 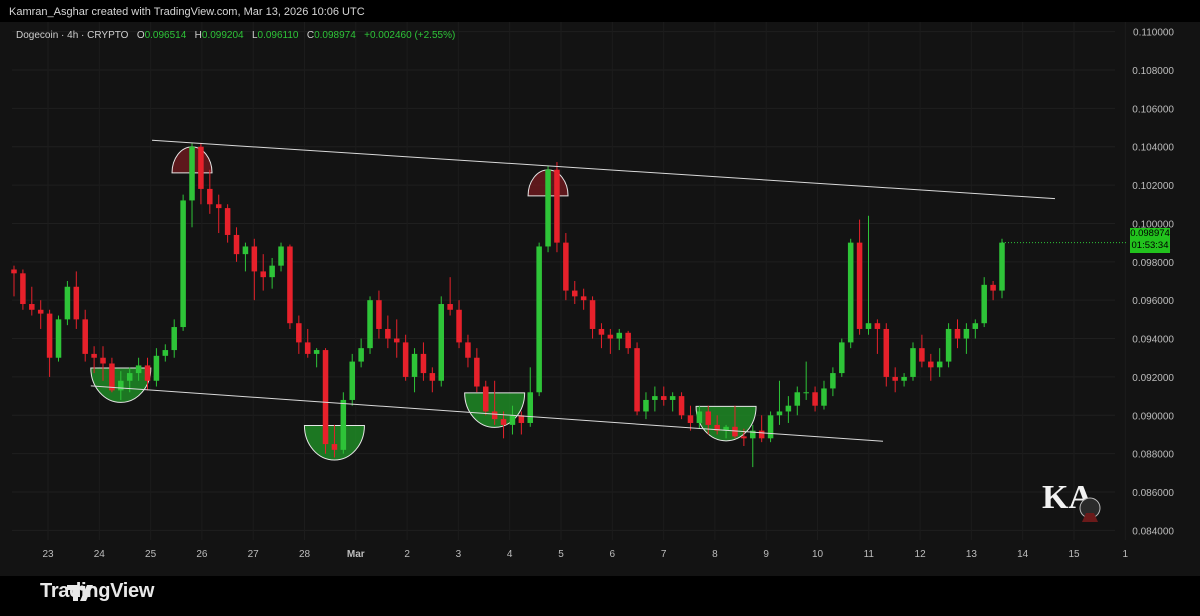 What do you see at coordinates (972, 554) in the screenshot?
I see `time-axis-label: 13` at bounding box center [972, 554].